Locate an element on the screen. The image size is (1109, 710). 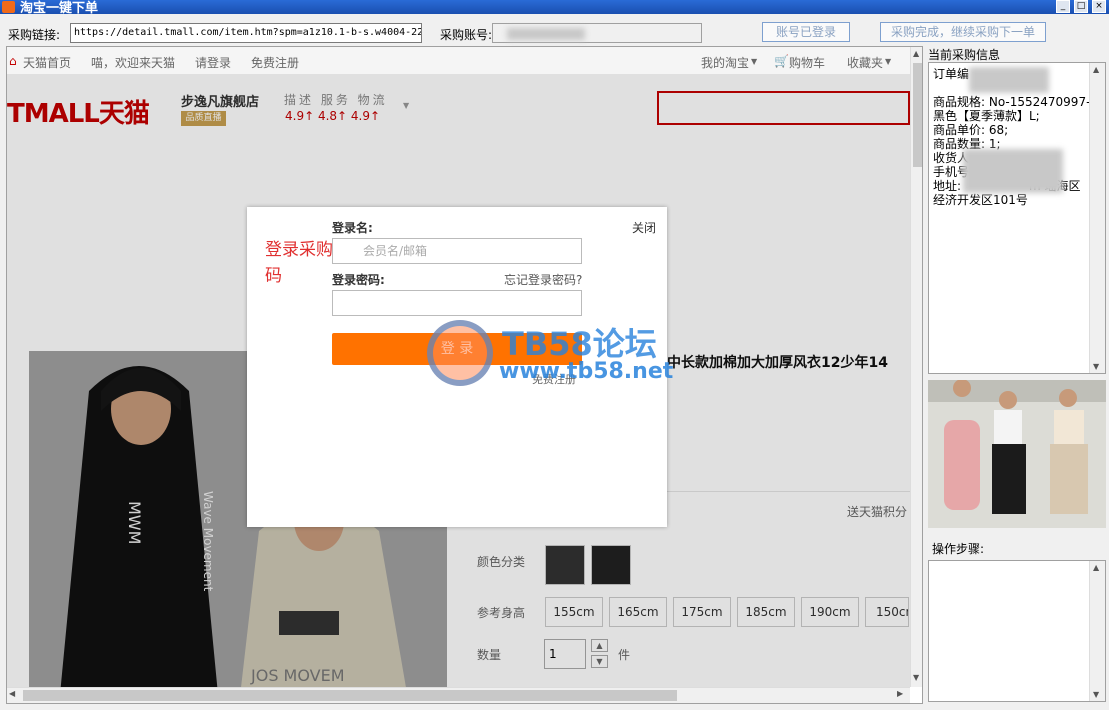
close-icon: × is located at coordinates (1099, 6).